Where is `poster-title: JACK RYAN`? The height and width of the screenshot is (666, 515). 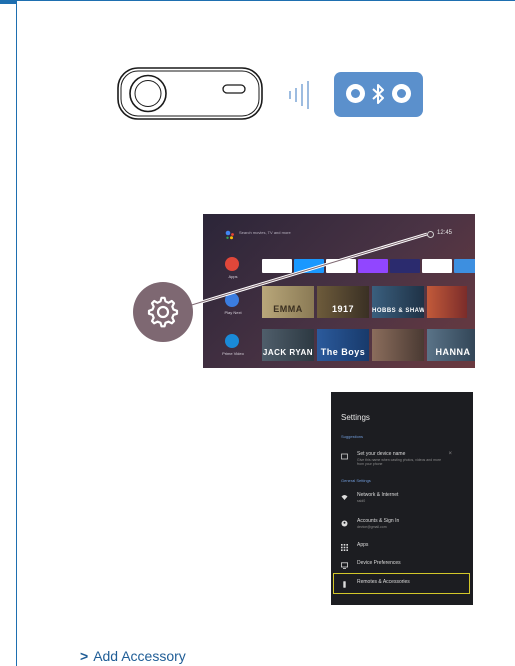 poster-title: JACK RYAN is located at coordinates (288, 352).